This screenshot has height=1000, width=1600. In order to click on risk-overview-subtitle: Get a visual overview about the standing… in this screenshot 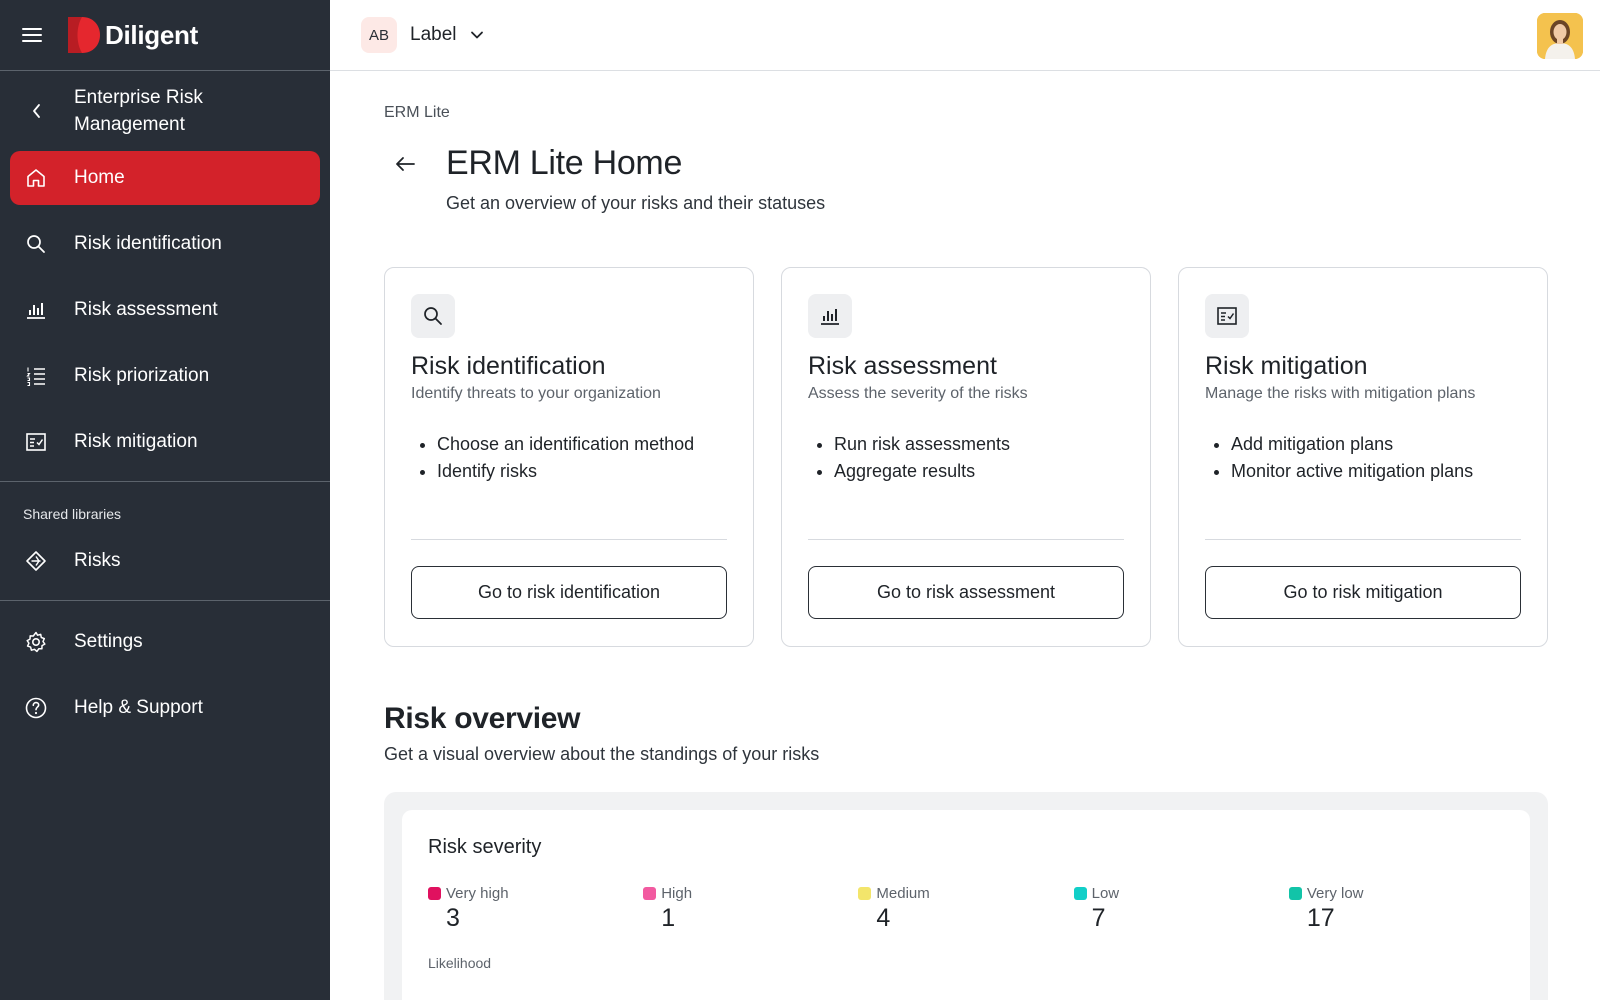, I will do `click(602, 754)`.